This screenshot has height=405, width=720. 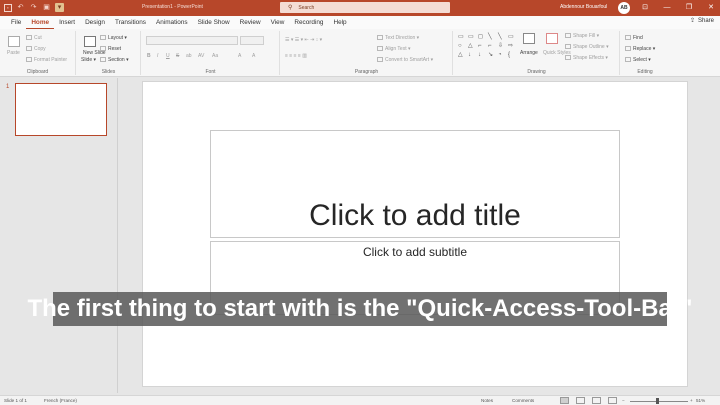 I want to click on tab-design: Design, so click(x=95, y=22).